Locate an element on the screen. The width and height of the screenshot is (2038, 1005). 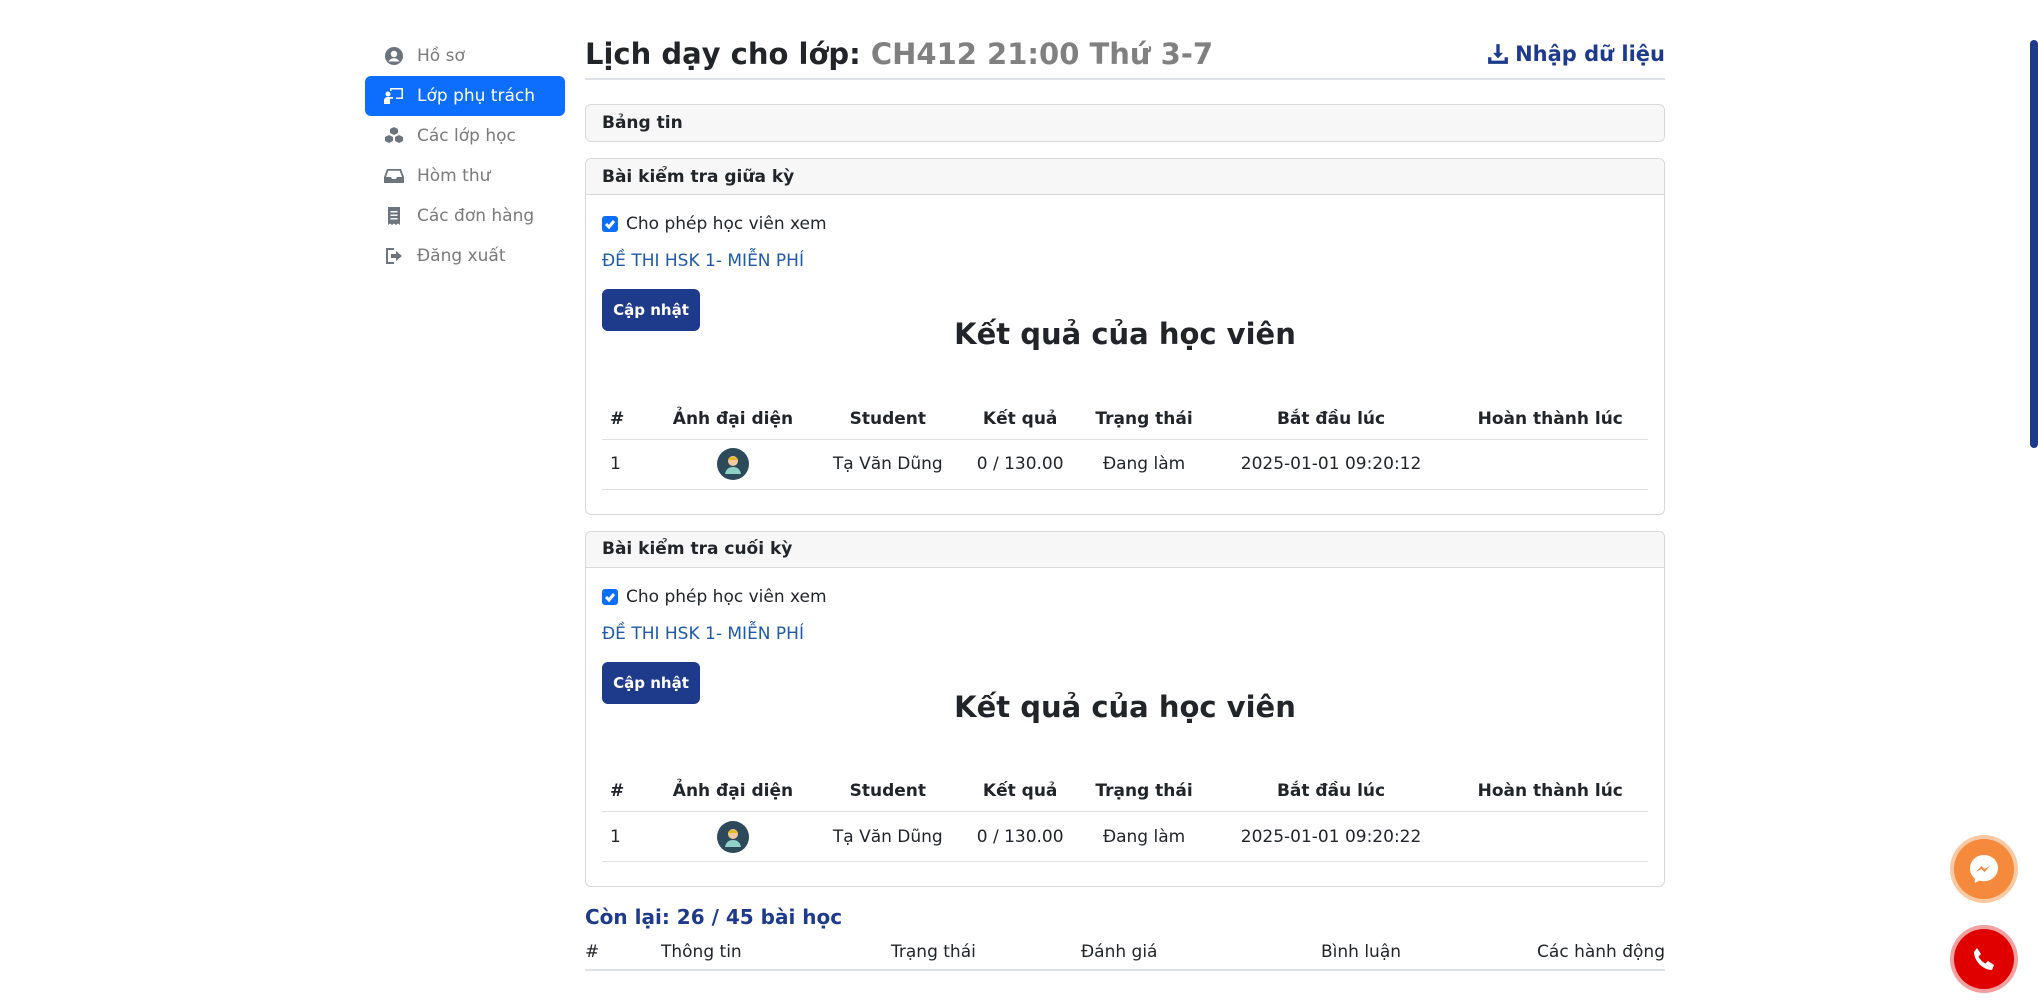
lessons-col-status: Trạng thái is located at coordinates (933, 952).